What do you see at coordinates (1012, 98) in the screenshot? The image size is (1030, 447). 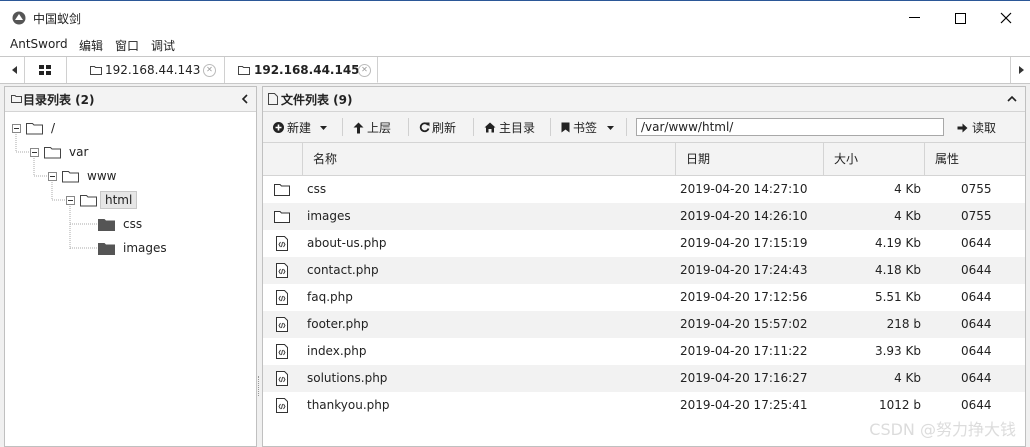 I see `collapse-chevron-up-icon` at bounding box center [1012, 98].